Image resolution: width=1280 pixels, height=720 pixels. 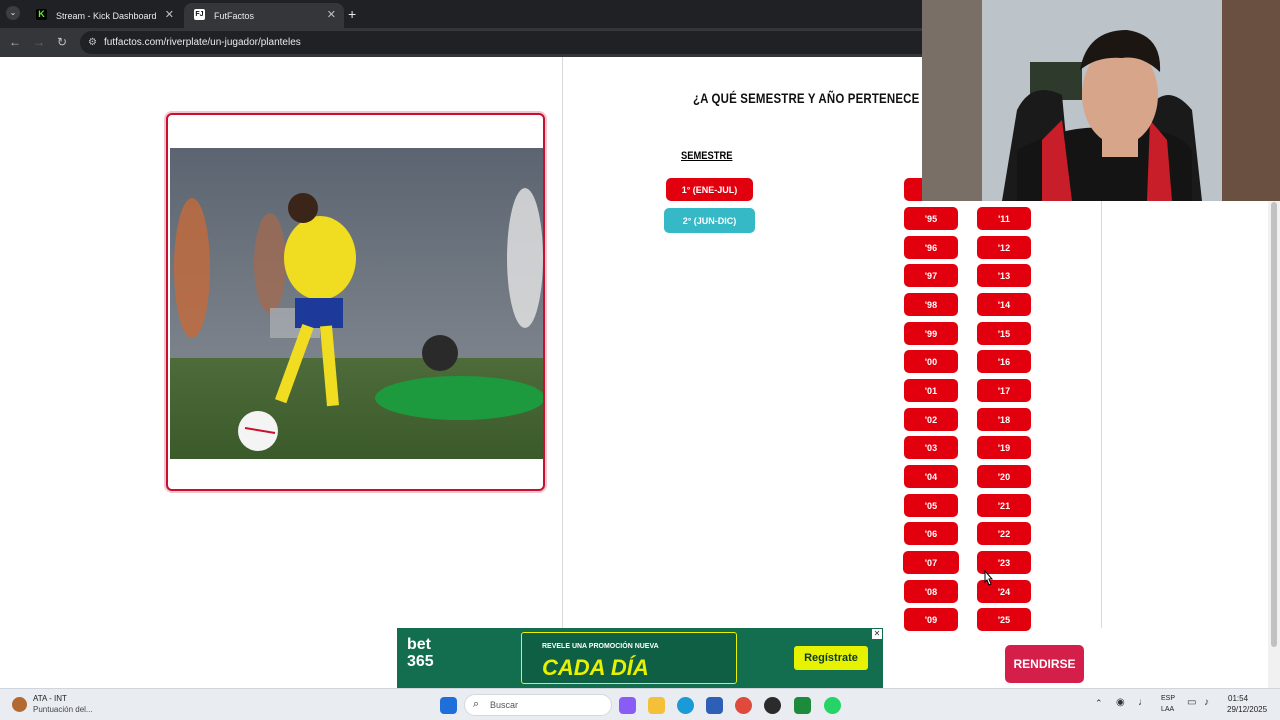 I want to click on year-button: '03, so click(x=931, y=447).